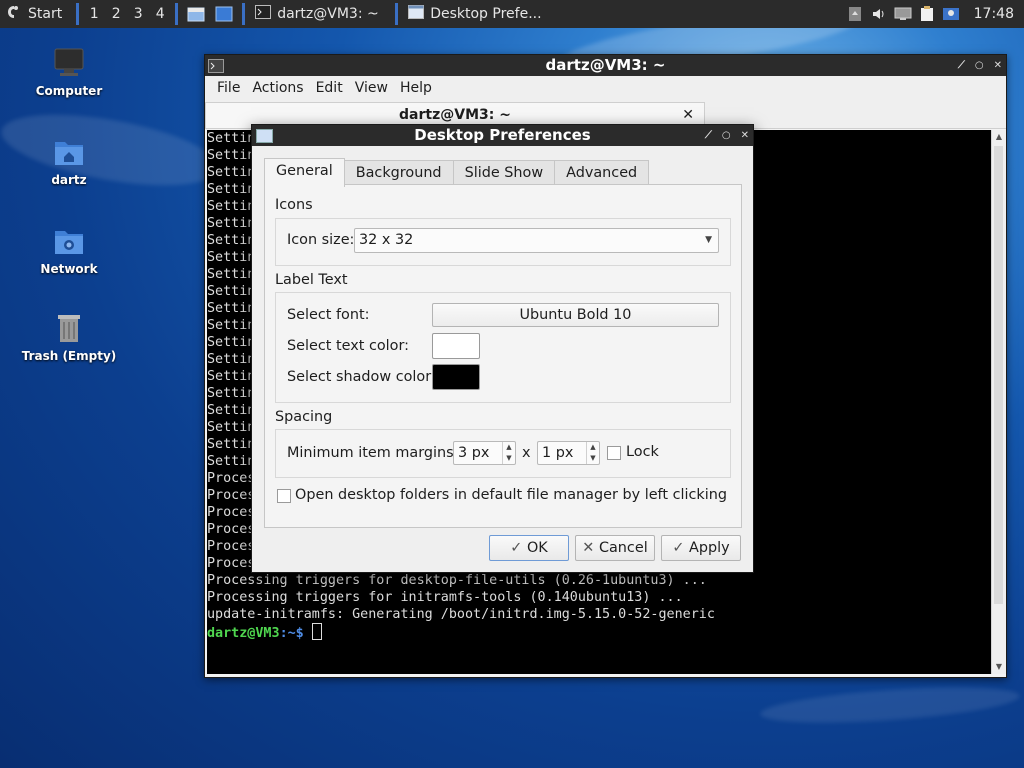 The width and height of the screenshot is (1024, 768). I want to click on menu-actions: Actions, so click(277, 88).